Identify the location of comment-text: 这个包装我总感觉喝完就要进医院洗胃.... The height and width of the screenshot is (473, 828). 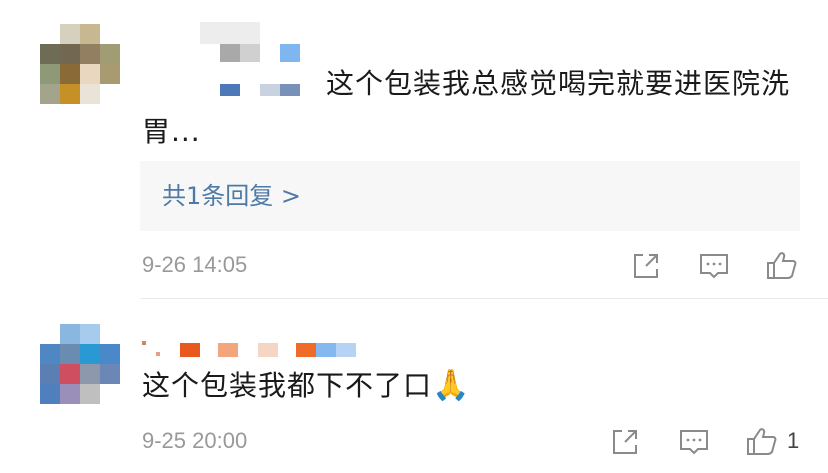
(466, 107).